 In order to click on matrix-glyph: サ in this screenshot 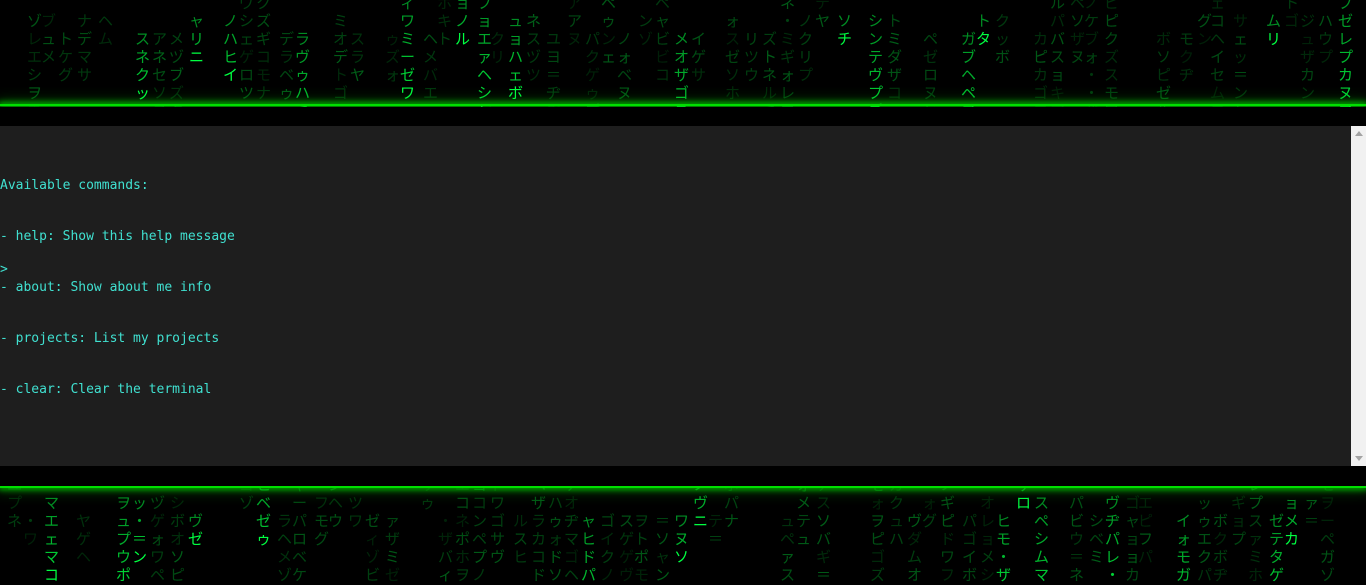, I will do `click(698, 75)`.